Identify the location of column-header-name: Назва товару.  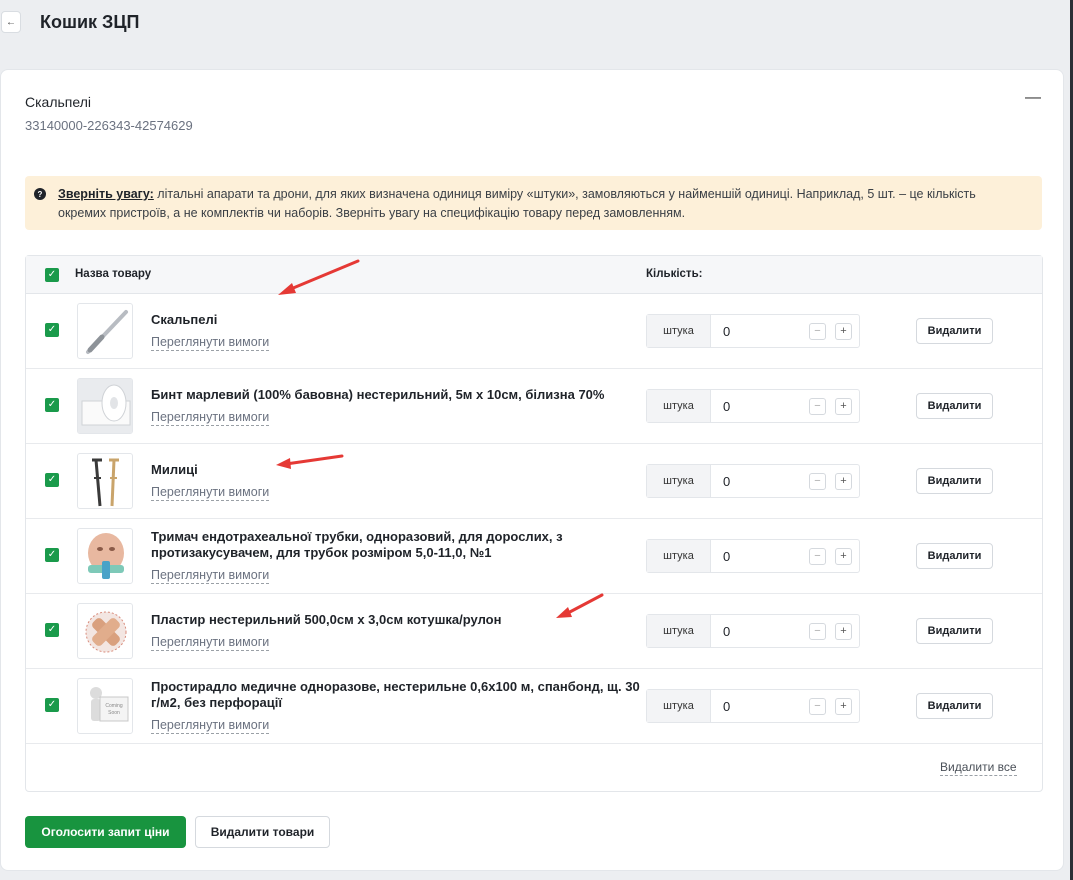
(113, 274).